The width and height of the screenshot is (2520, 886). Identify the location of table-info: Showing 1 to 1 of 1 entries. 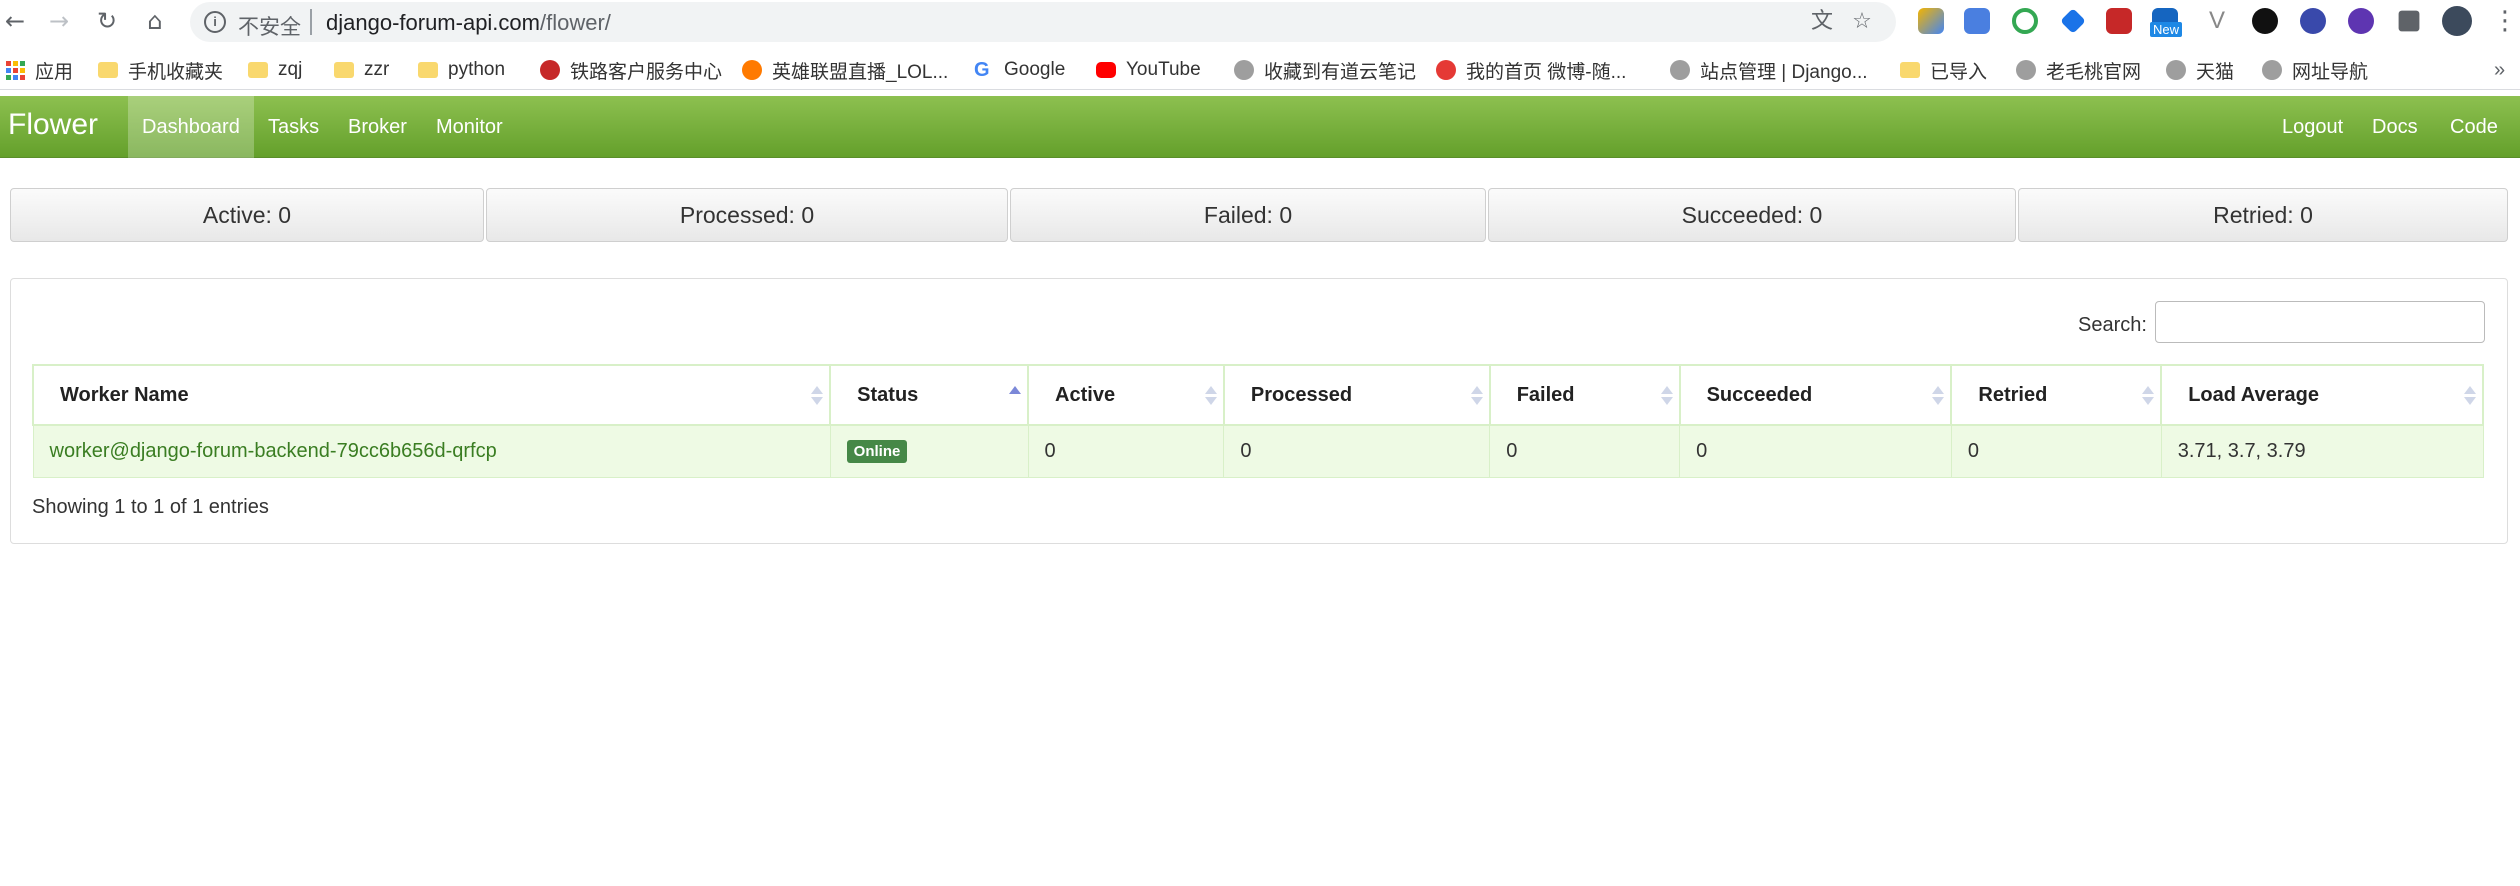
(150, 507).